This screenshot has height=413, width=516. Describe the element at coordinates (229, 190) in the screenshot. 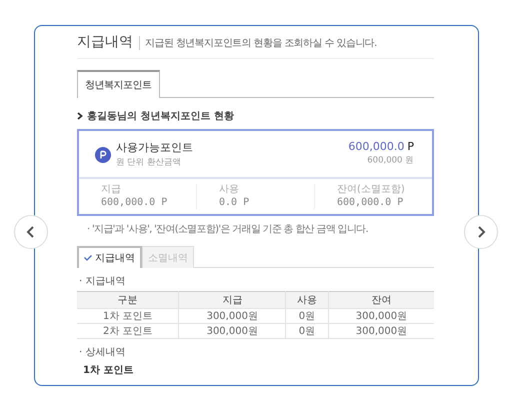

I see `summary-label: 사용` at that location.